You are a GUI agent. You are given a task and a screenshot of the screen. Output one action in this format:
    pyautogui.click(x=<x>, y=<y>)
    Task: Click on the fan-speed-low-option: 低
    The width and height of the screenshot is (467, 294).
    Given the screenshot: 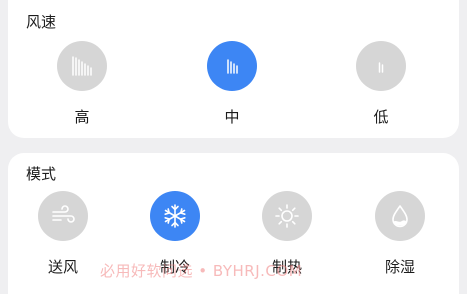 What is the action you would take?
    pyautogui.click(x=381, y=83)
    